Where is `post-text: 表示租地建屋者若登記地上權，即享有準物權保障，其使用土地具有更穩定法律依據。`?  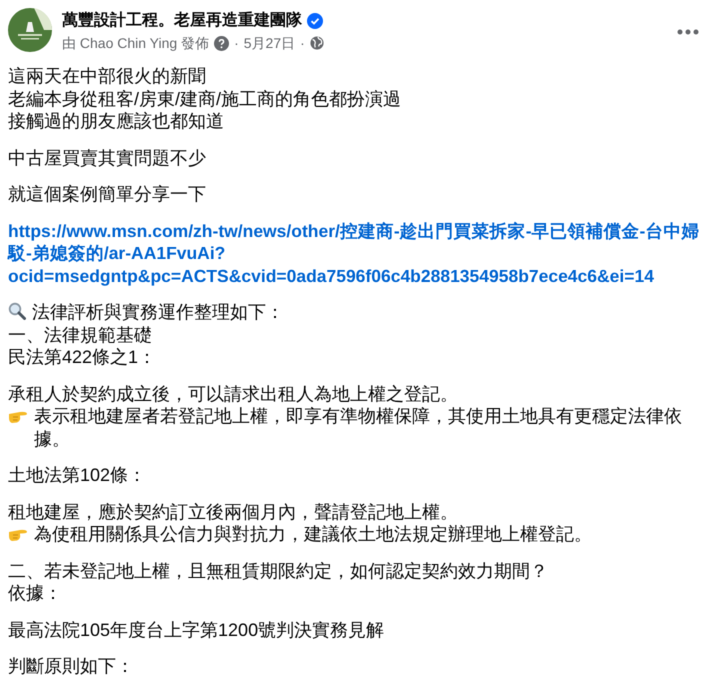 post-text: 表示租地建屋者若登記地上權，即享有準物權保障，其使用土地具有更穩定法律依據。 is located at coordinates (358, 427).